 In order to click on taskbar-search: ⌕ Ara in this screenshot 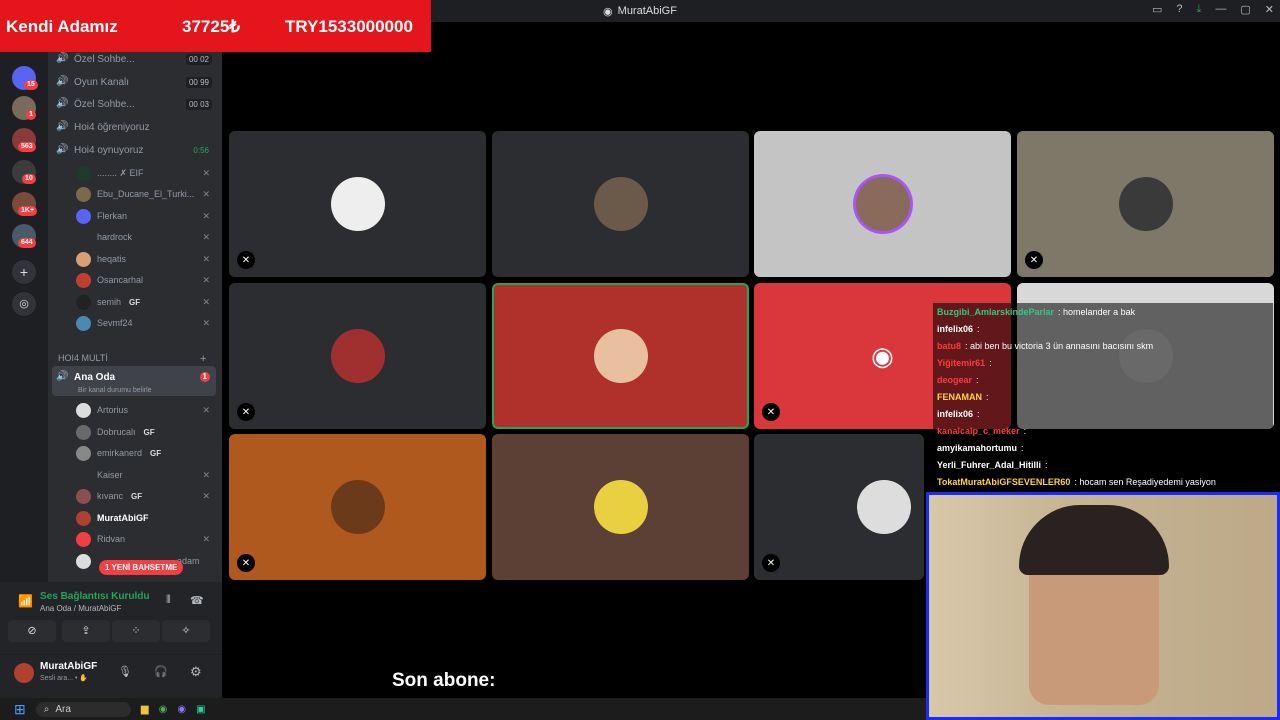, I will do `click(83, 709)`.